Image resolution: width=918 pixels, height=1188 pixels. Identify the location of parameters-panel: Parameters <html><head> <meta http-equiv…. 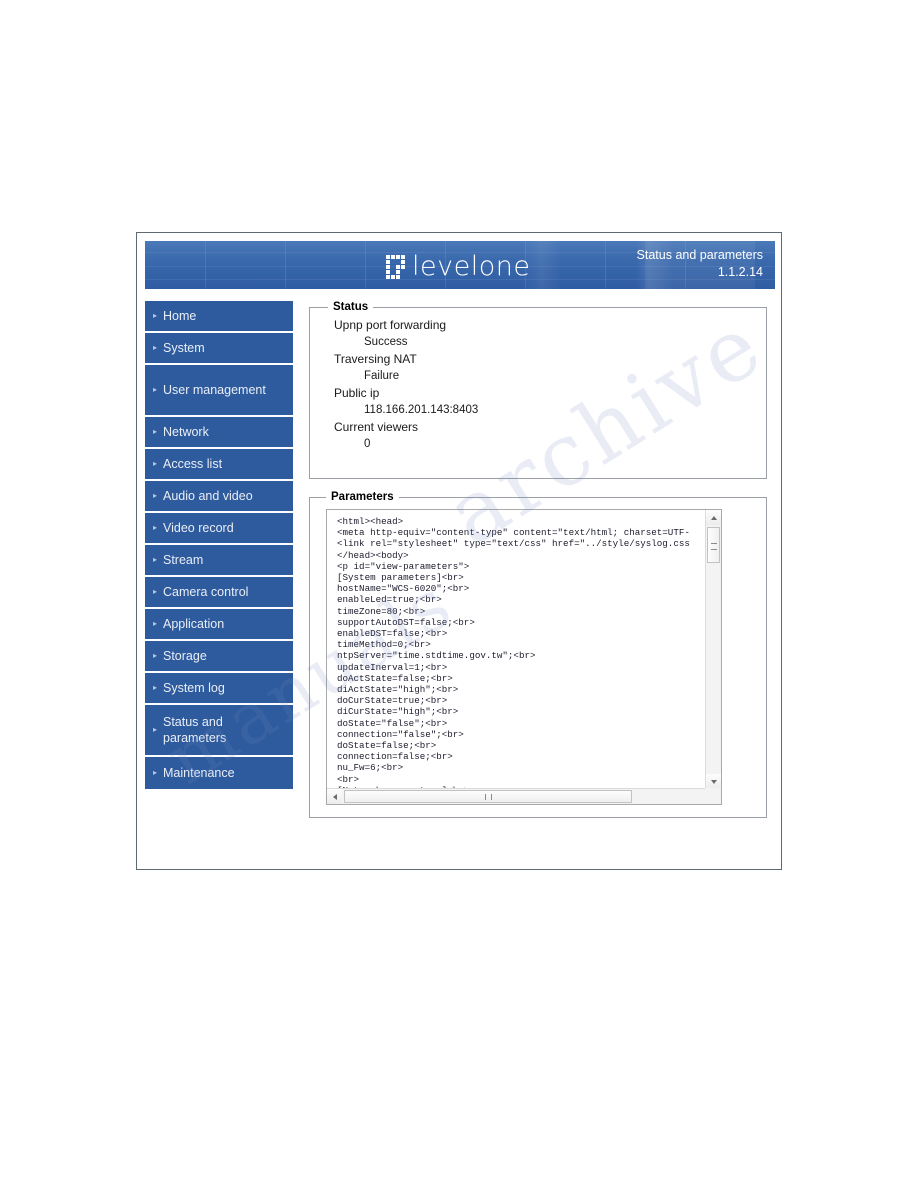
(538, 654).